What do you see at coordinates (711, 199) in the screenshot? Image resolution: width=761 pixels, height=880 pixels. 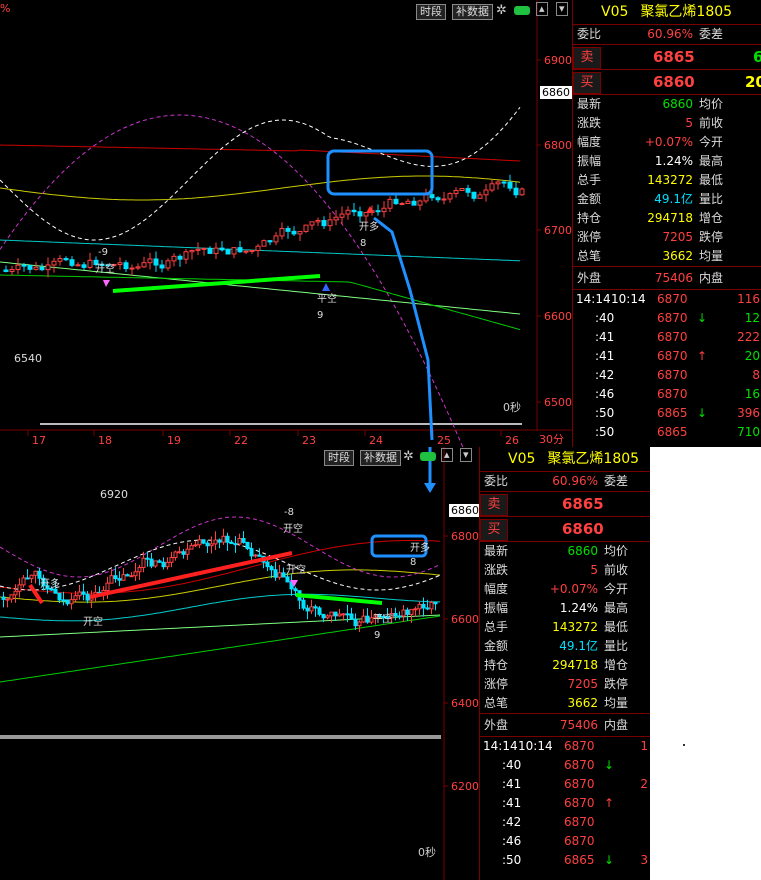 I see `stat-label-2: 量比` at bounding box center [711, 199].